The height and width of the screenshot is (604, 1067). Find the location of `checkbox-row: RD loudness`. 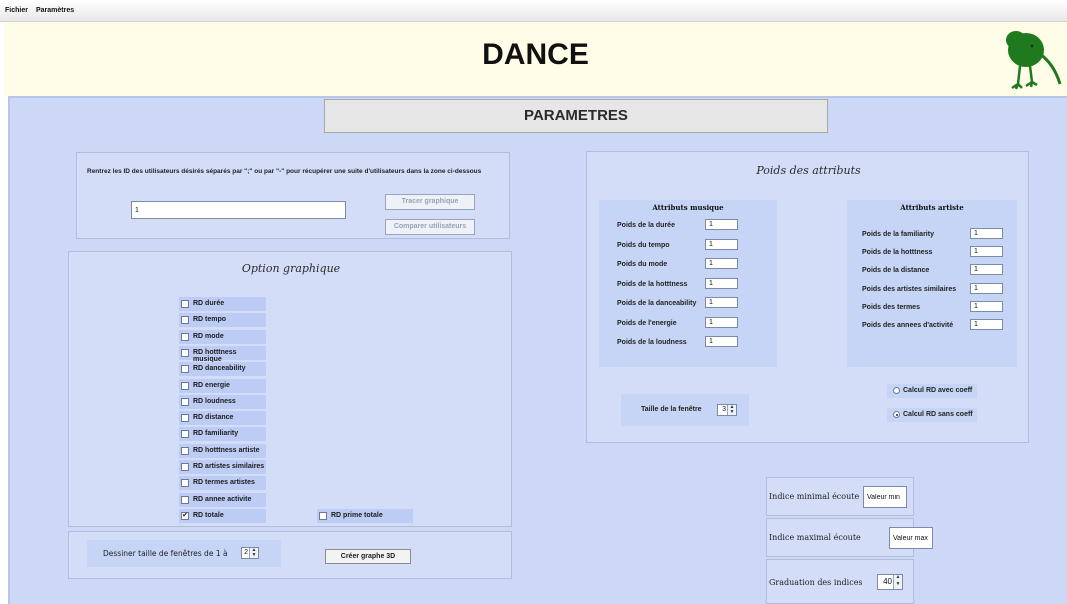

checkbox-row: RD loudness is located at coordinates (222, 401).